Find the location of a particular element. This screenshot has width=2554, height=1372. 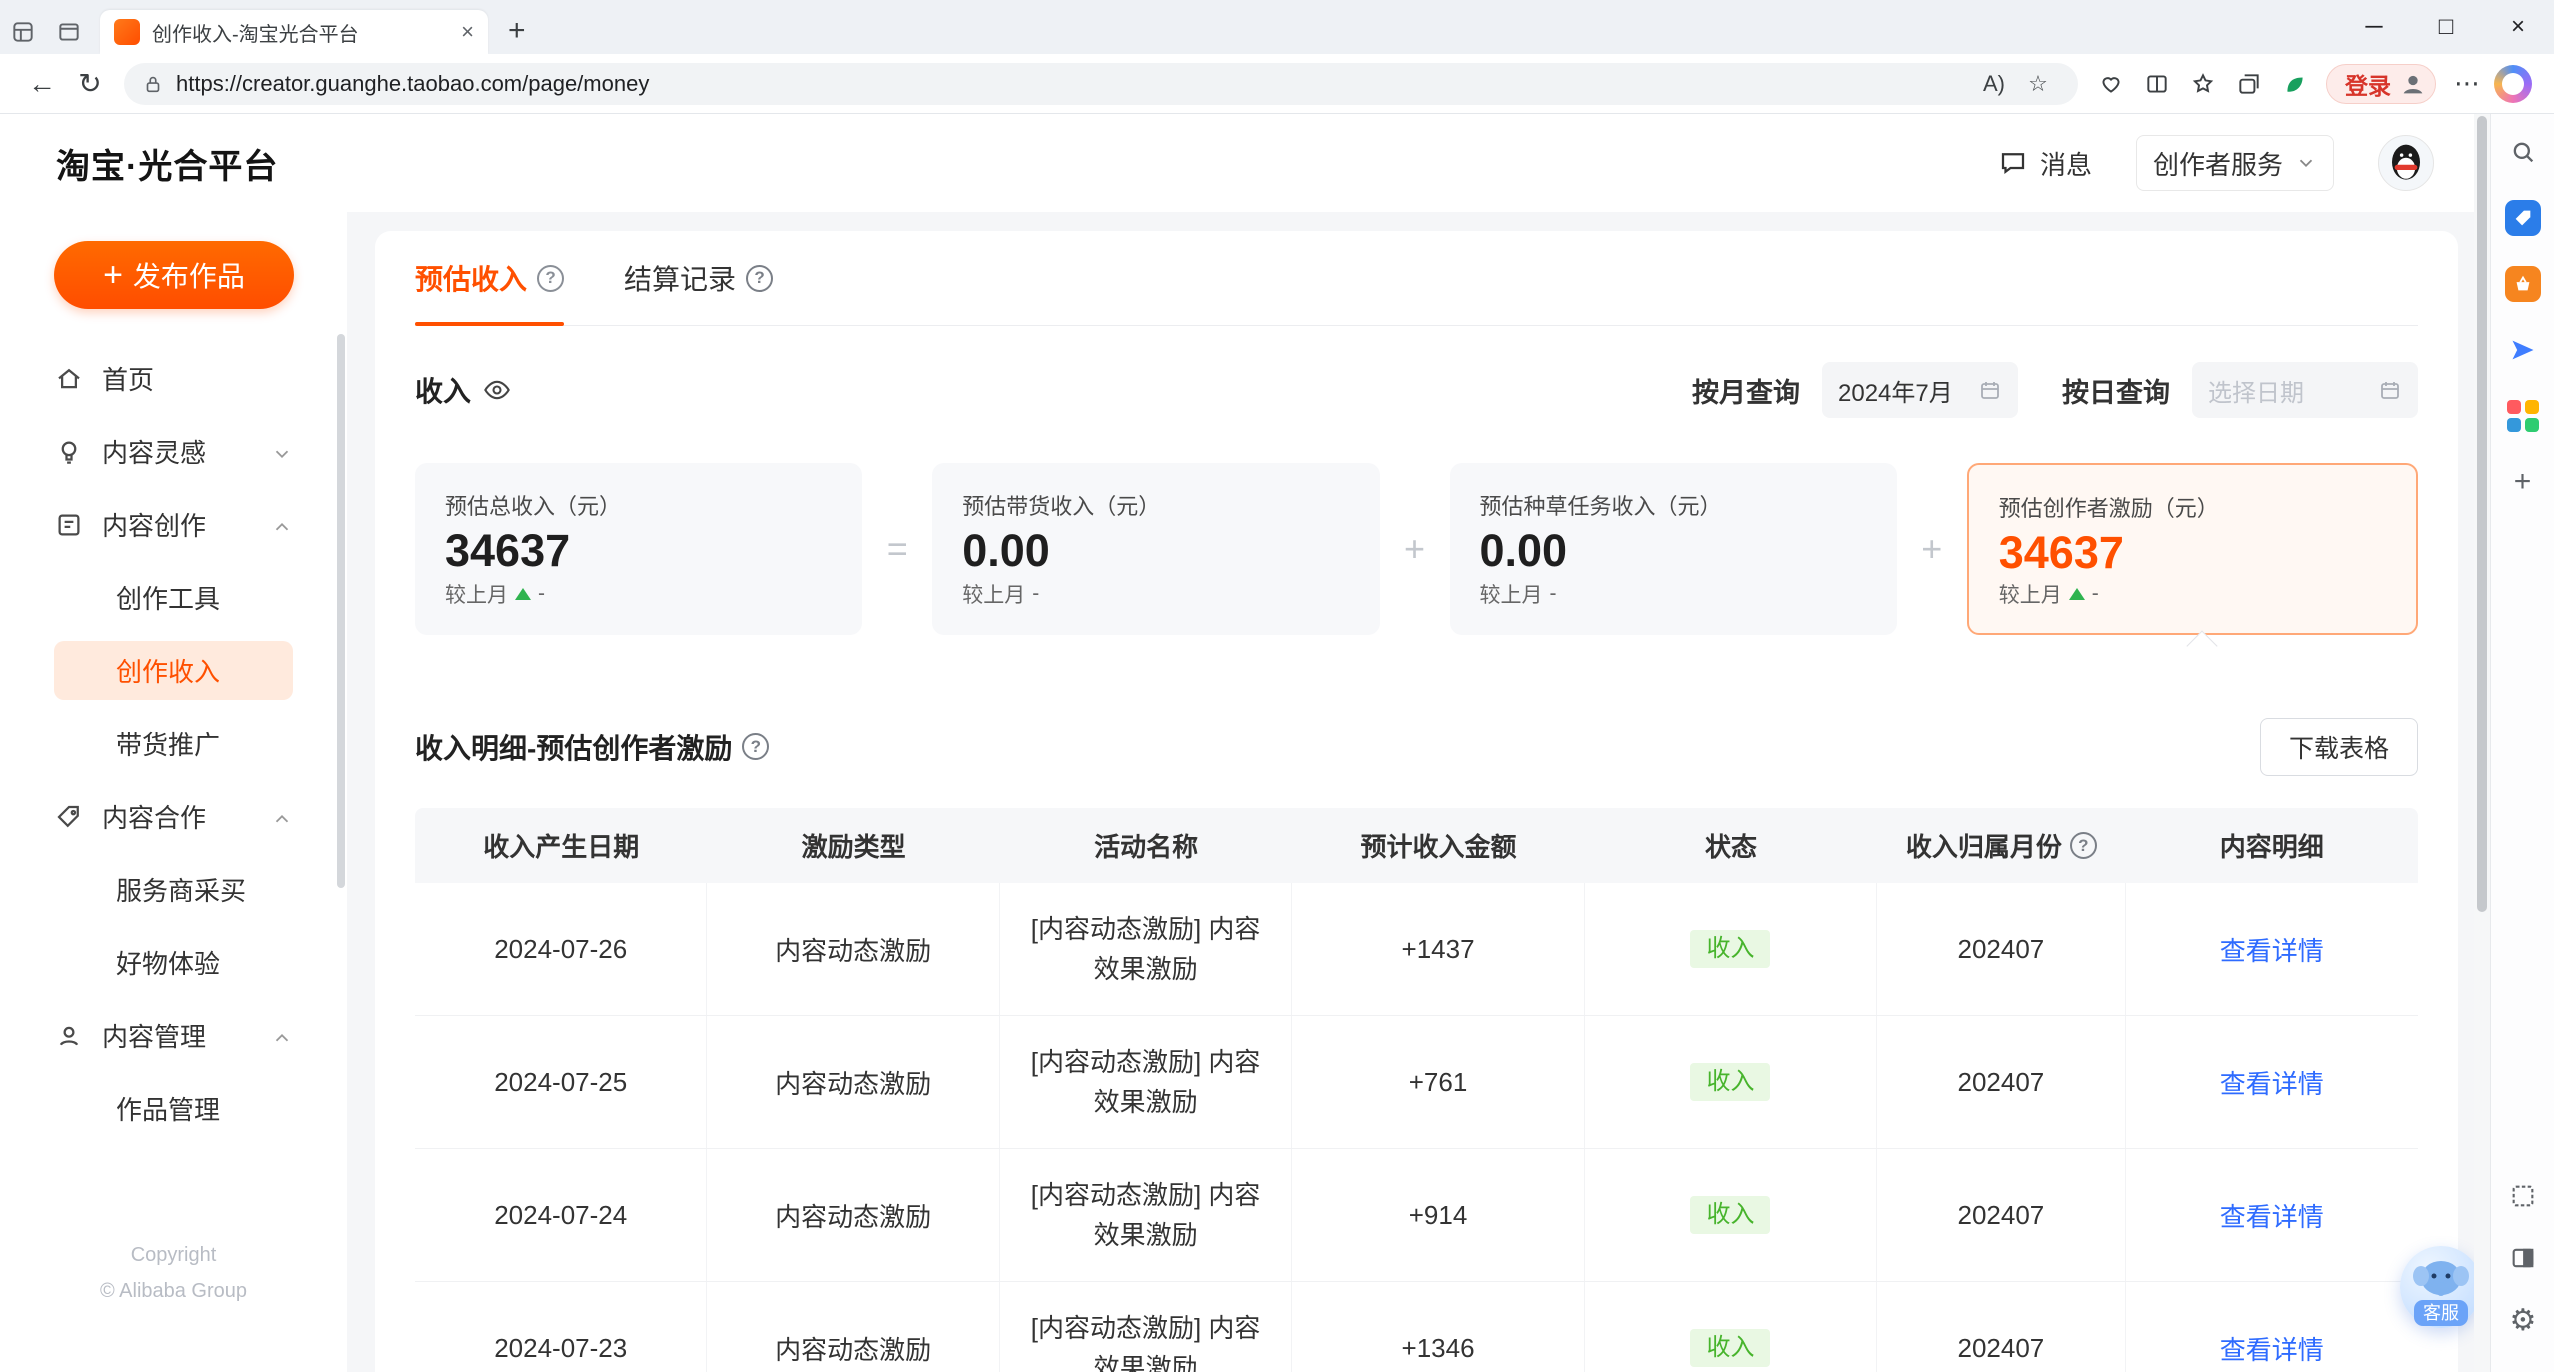

tab-strip: 创作收入-淘宝光合平台 × + ─ □ × is located at coordinates (1277, 27).